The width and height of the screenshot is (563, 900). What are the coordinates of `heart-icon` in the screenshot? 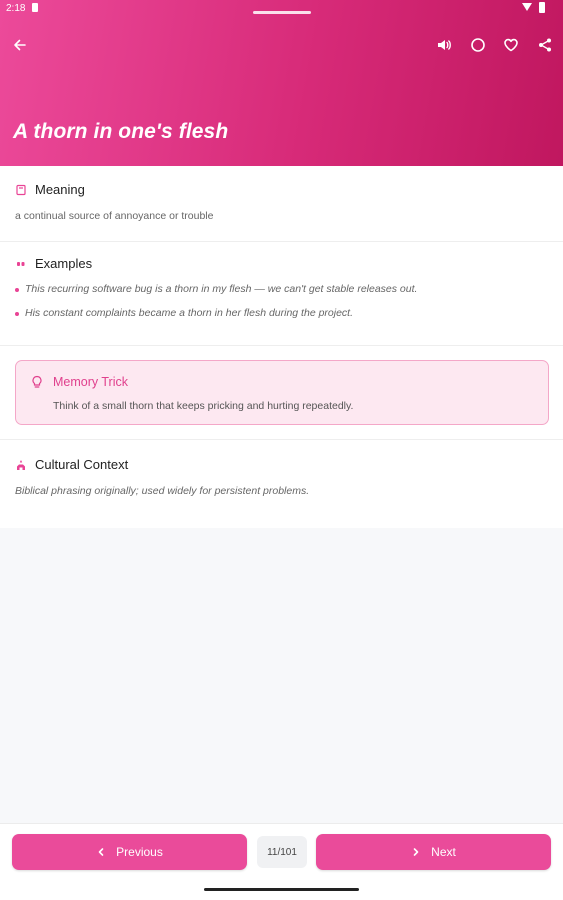 It's located at (511, 45).